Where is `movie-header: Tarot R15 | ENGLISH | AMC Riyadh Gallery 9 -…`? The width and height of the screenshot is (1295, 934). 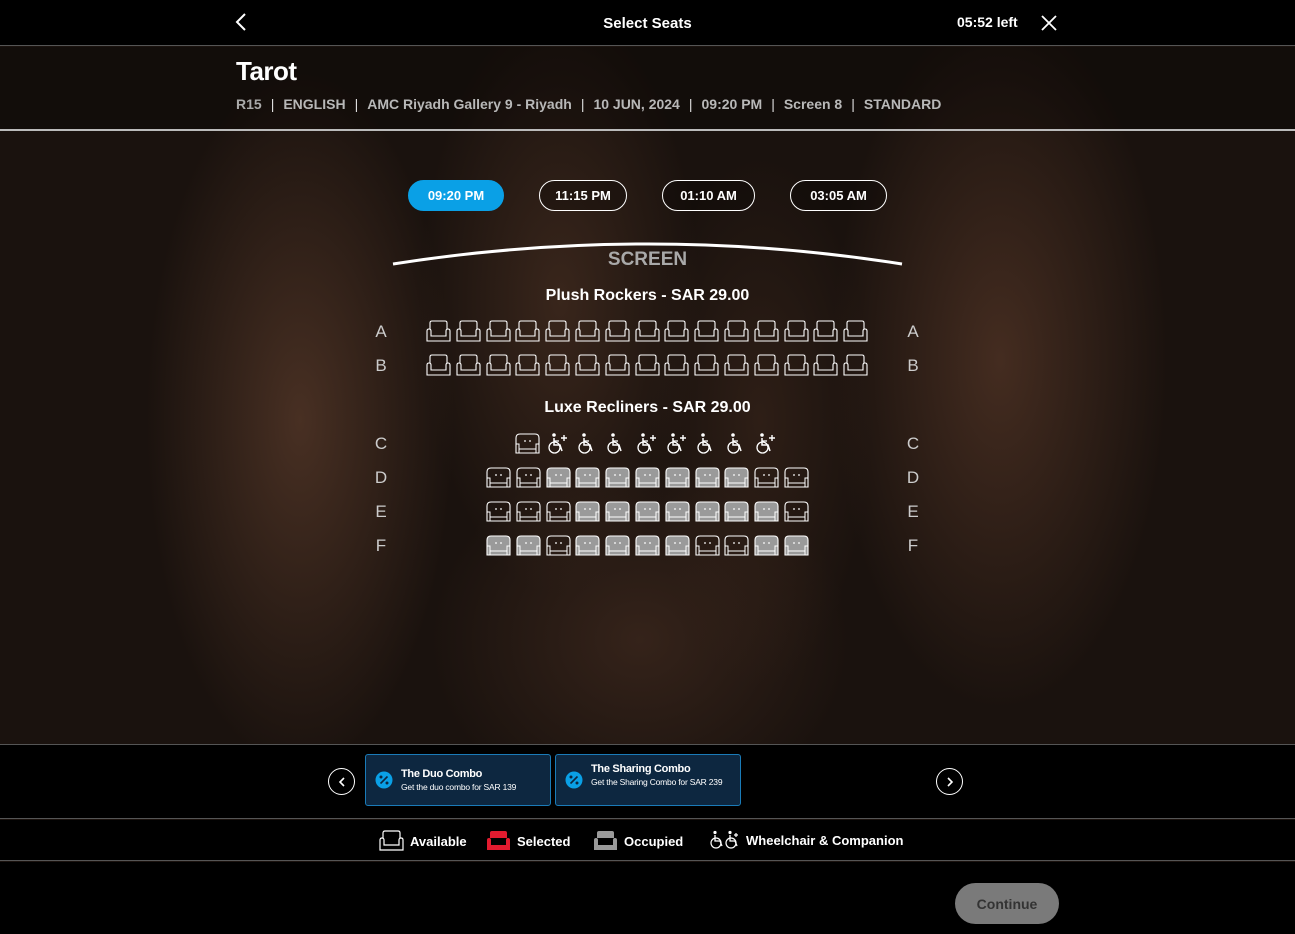
movie-header: Tarot R15 | ENGLISH | AMC Riyadh Gallery 9 -… is located at coordinates (647, 89).